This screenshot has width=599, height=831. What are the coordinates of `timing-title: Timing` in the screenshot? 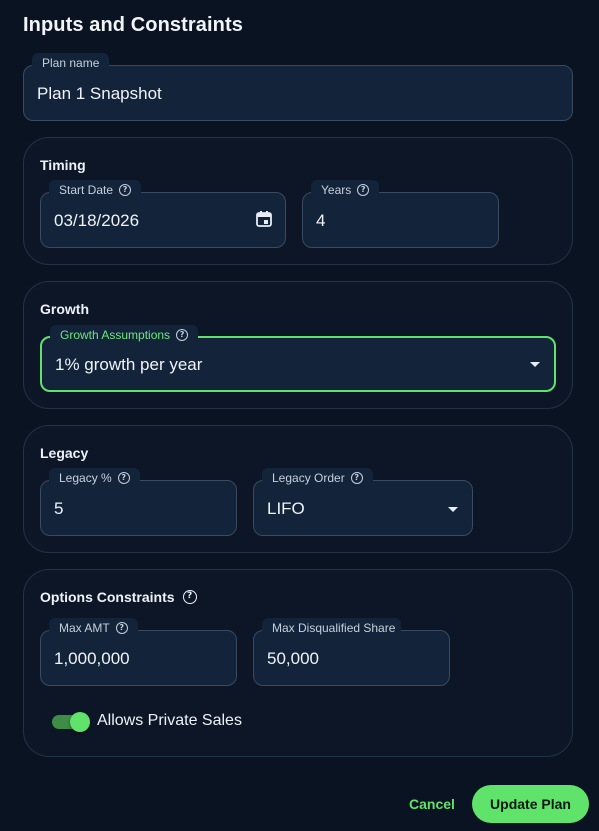 It's located at (63, 165).